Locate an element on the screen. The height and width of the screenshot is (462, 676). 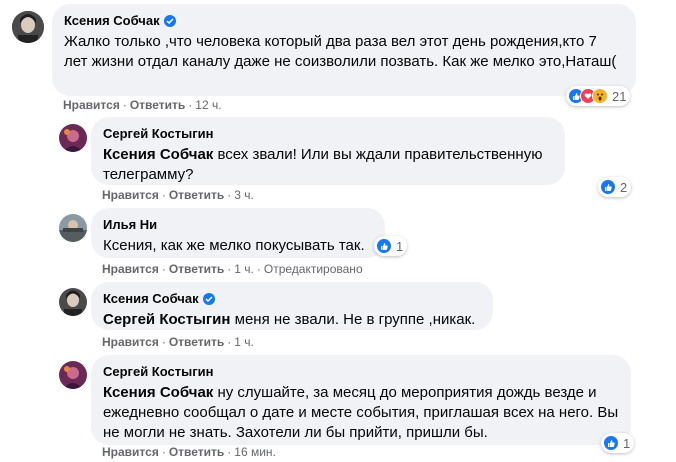
reactions-summary: 21 is located at coordinates (598, 96).